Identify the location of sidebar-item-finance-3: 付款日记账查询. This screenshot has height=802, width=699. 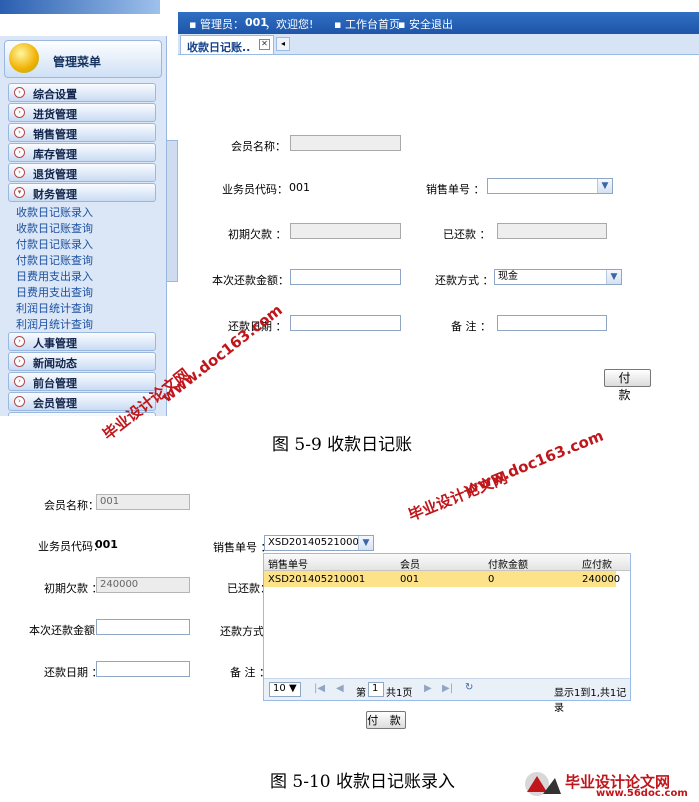
(54, 260).